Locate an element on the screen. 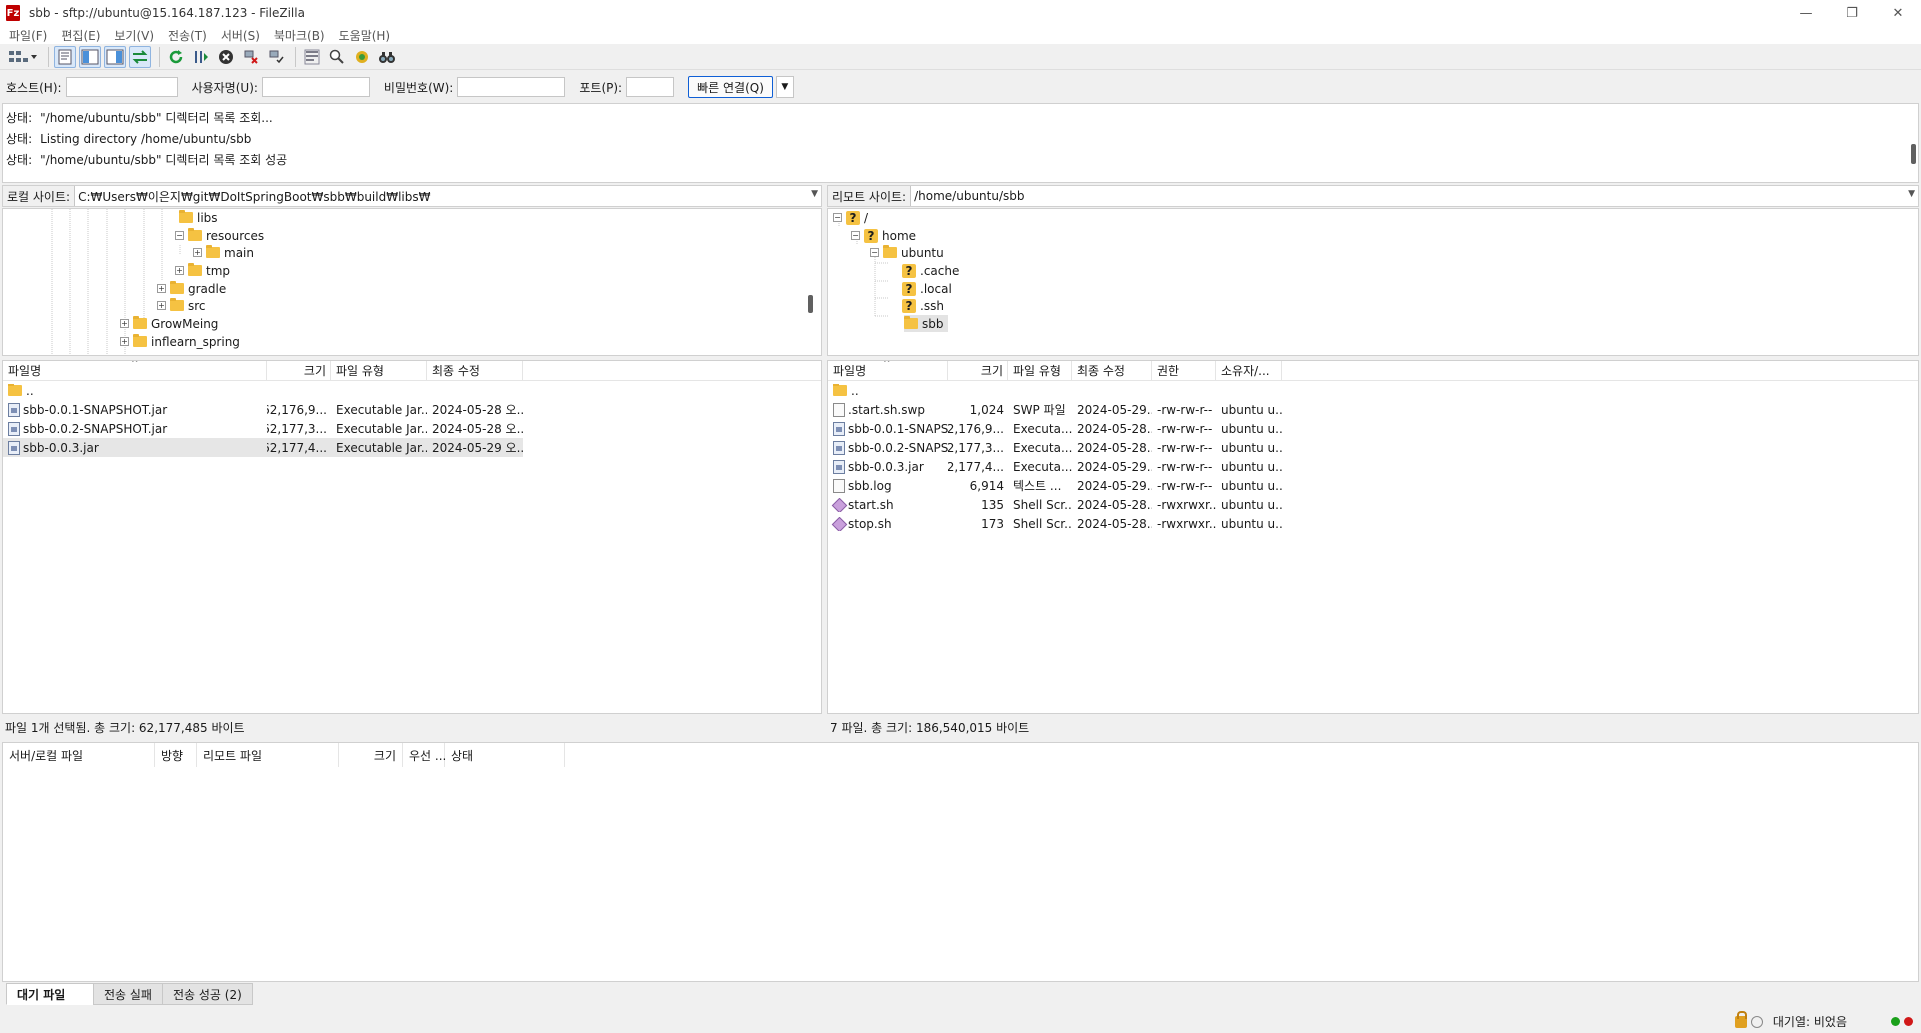 This screenshot has height=1033, width=1921. menu-edit: 편집(E) is located at coordinates (80, 35).